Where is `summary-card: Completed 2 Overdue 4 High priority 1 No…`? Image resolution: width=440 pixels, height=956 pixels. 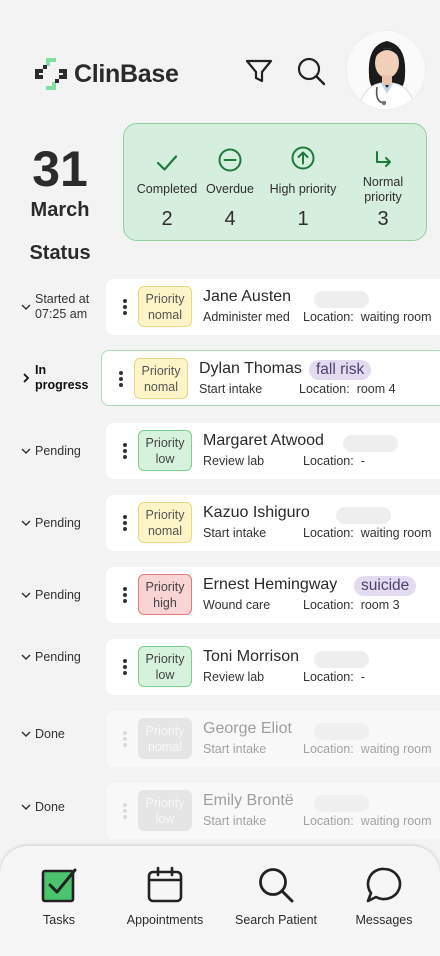
summary-card: Completed 2 Overdue 4 High priority 1 No… is located at coordinates (275, 182).